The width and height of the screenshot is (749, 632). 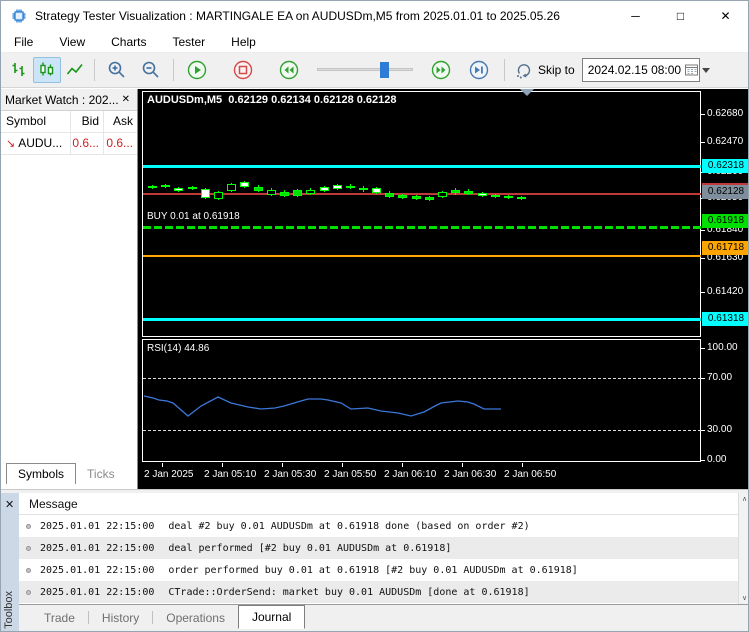 What do you see at coordinates (725, 319) in the screenshot?
I see `price-flag: 0.61318` at bounding box center [725, 319].